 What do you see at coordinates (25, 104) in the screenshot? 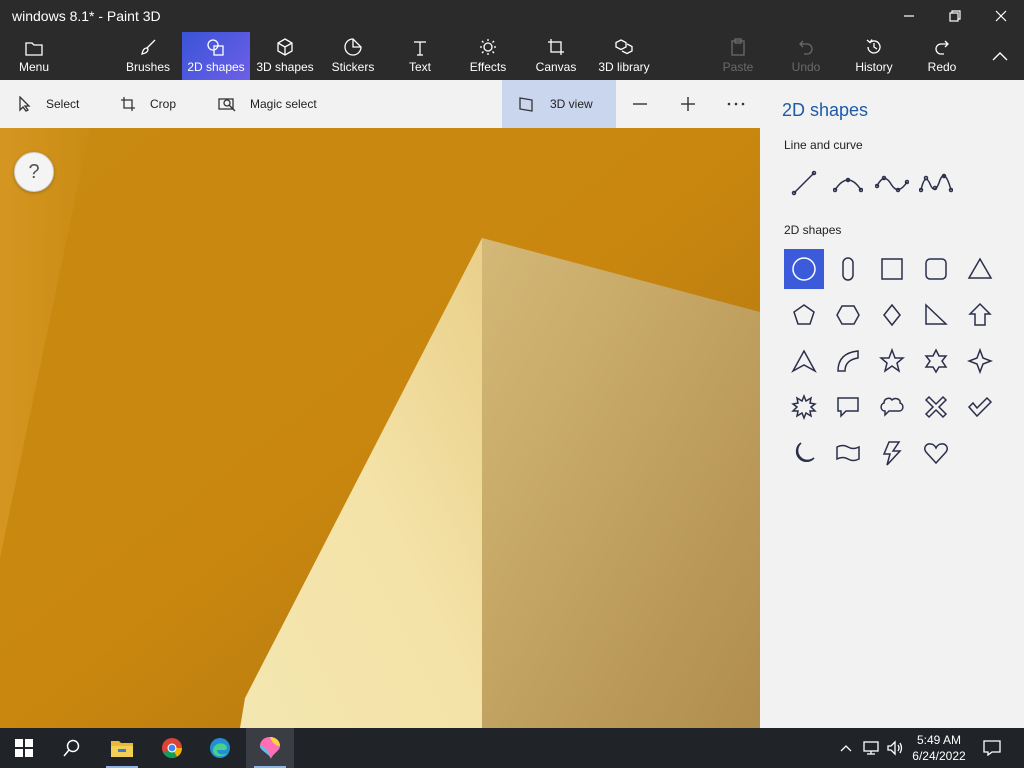
I see `cursor-icon` at bounding box center [25, 104].